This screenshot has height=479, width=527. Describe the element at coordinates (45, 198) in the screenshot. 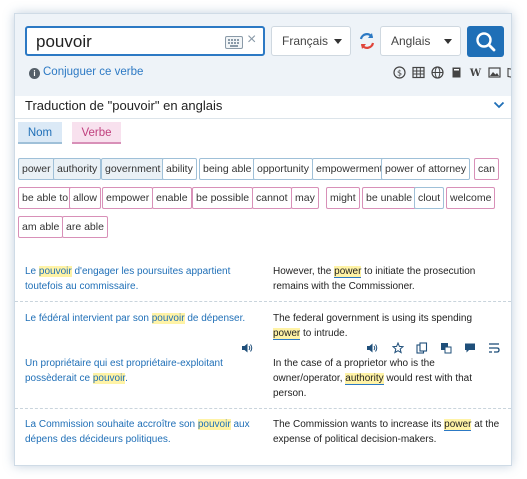

I see `translation-chip: be able to` at that location.